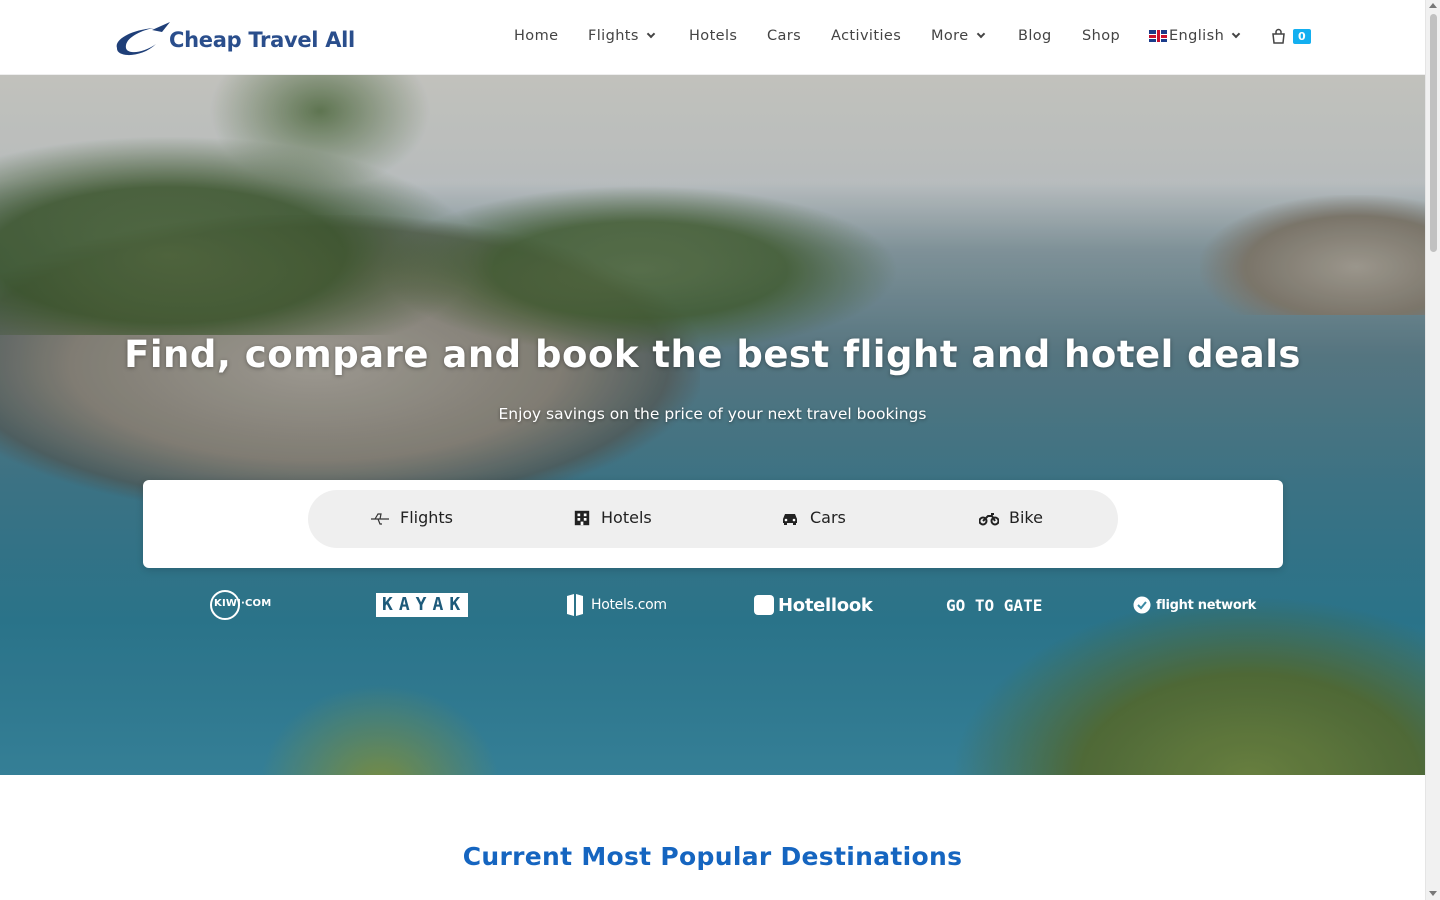 The width and height of the screenshot is (1440, 900). I want to click on building-icon, so click(582, 517).